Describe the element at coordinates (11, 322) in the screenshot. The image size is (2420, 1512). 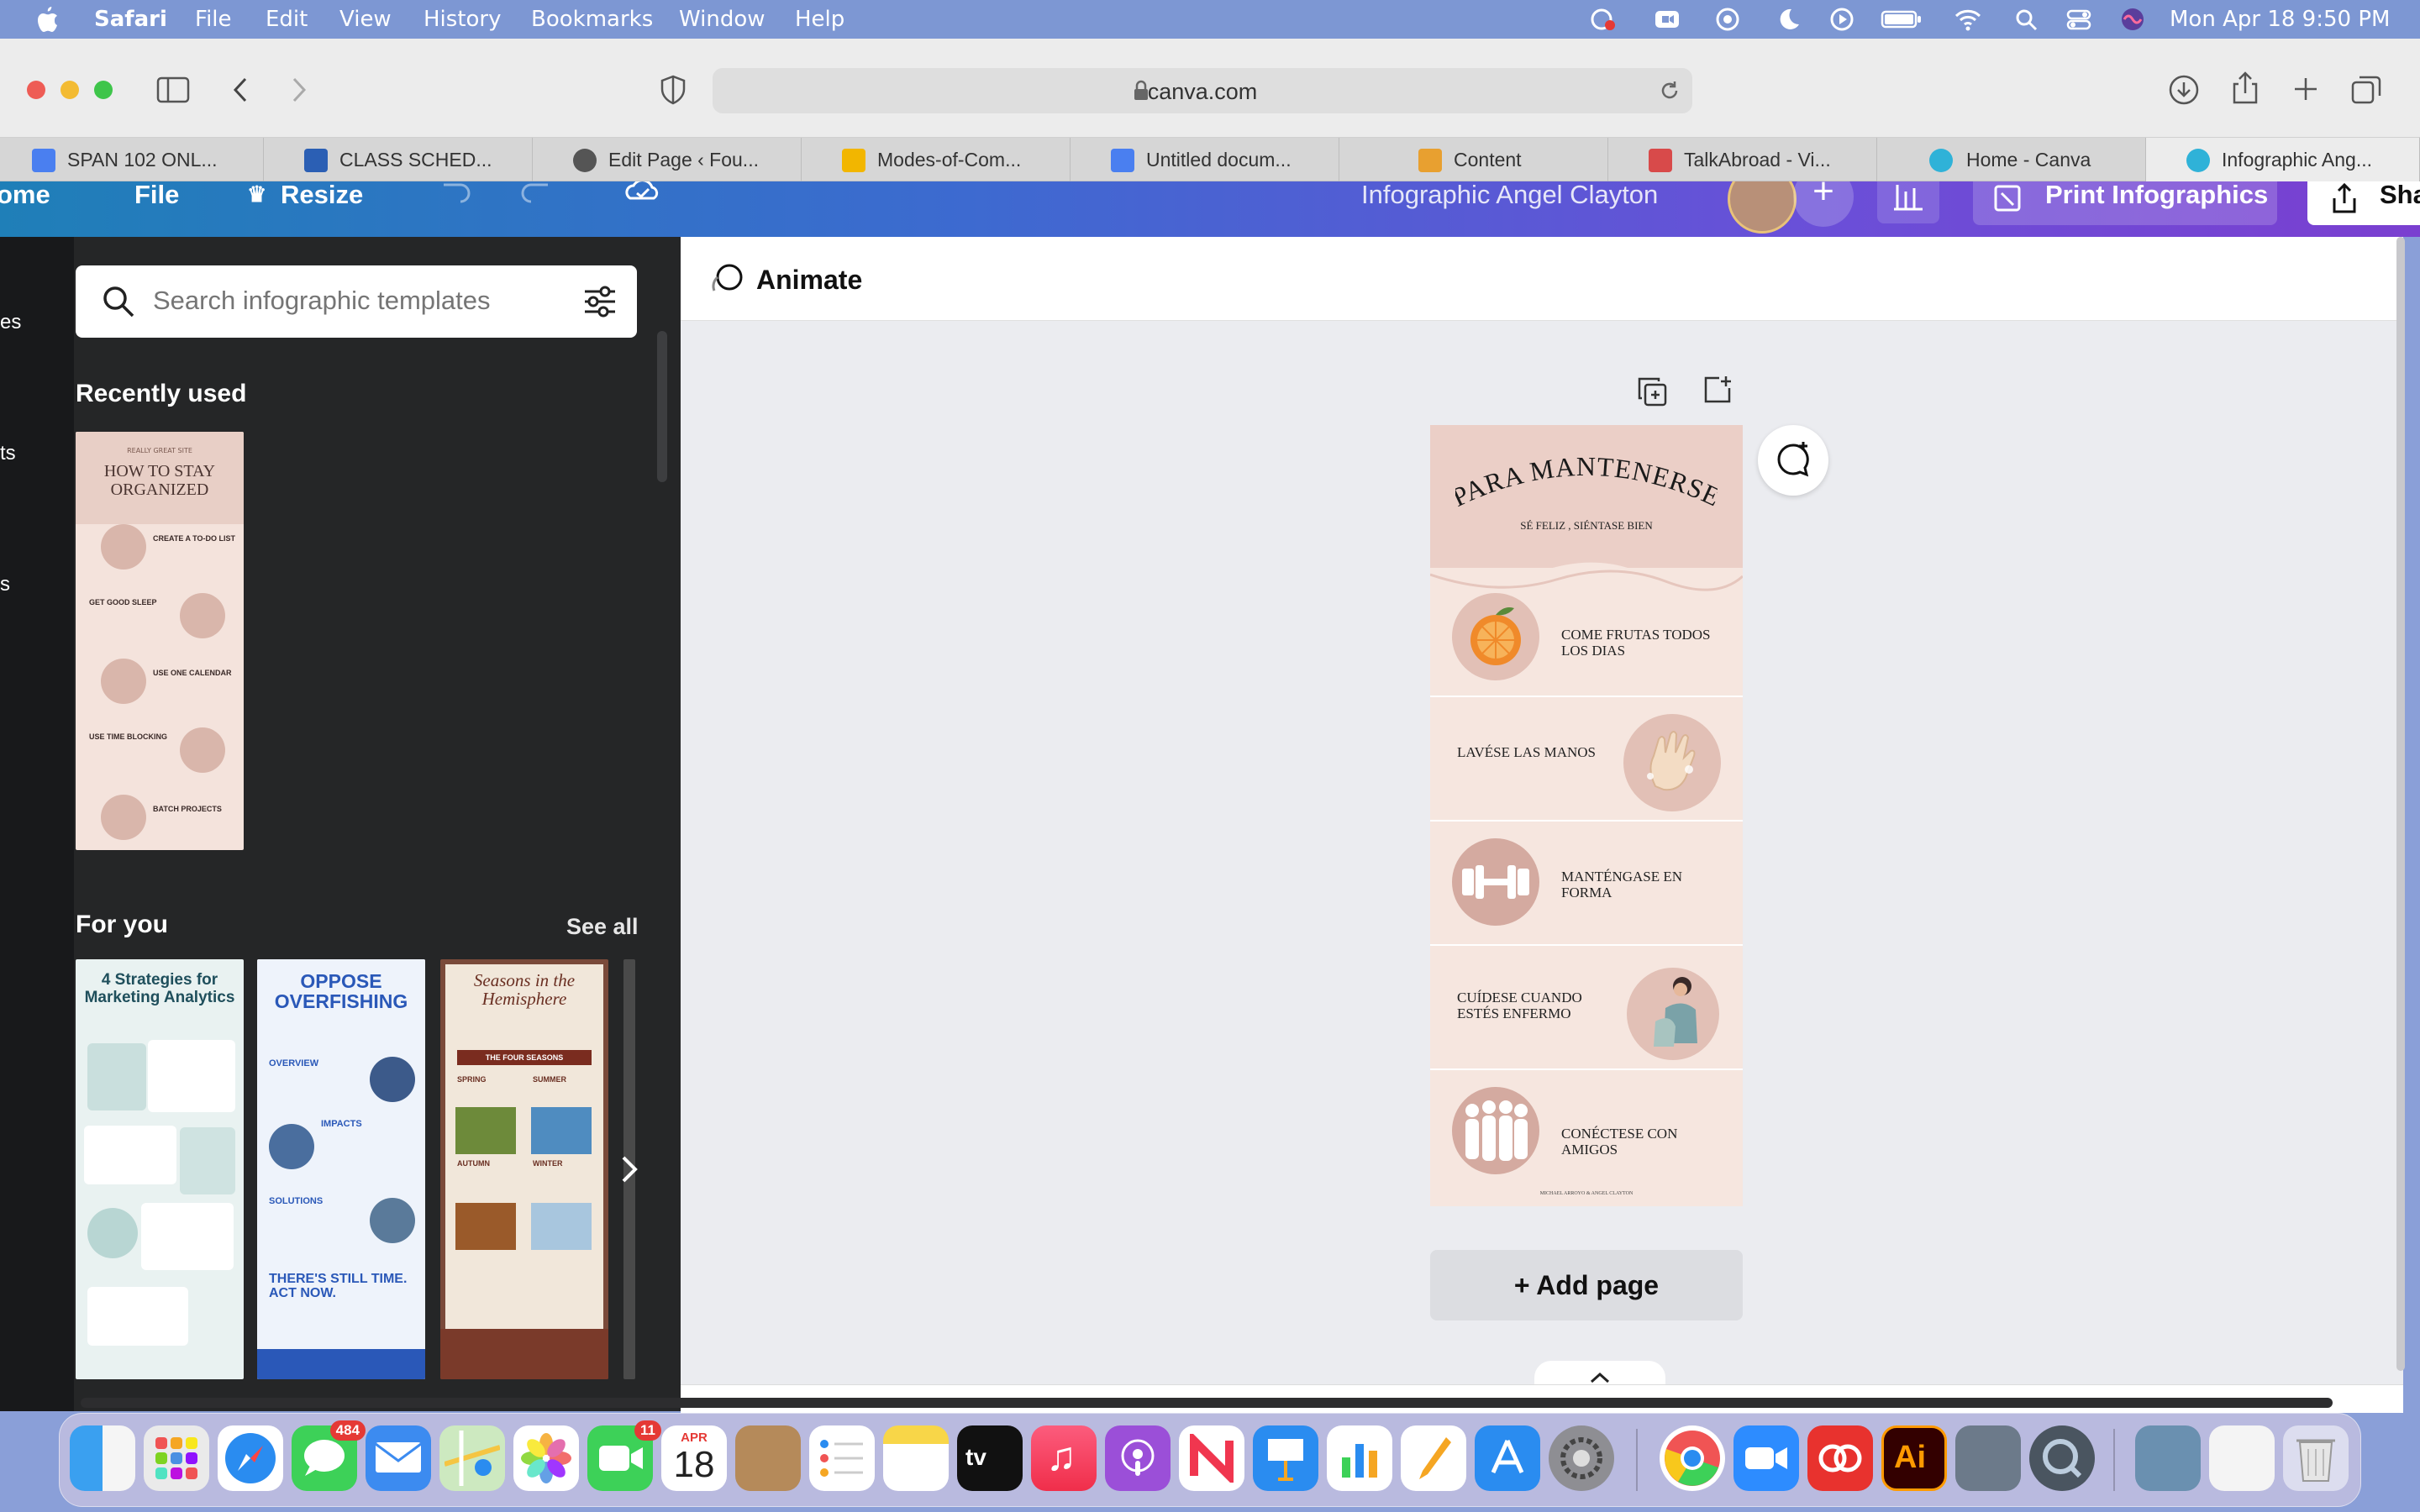
I see `side-nav-label-1: es` at that location.